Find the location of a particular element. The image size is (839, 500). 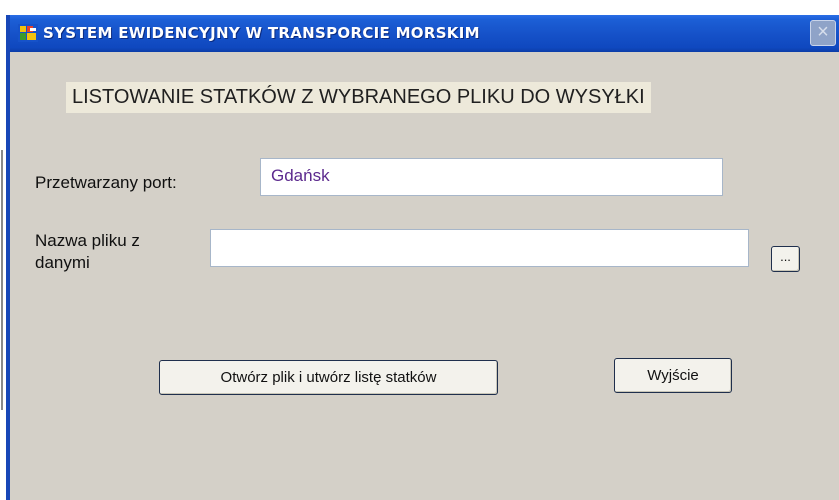

file-name-label: Nazwa pliku z danymi is located at coordinates (87, 251).